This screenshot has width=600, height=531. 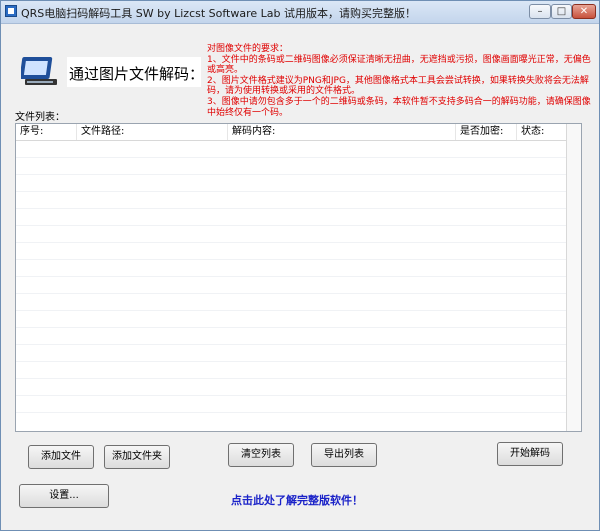 What do you see at coordinates (584, 11) in the screenshot?
I see `close-button: ✕` at bounding box center [584, 11].